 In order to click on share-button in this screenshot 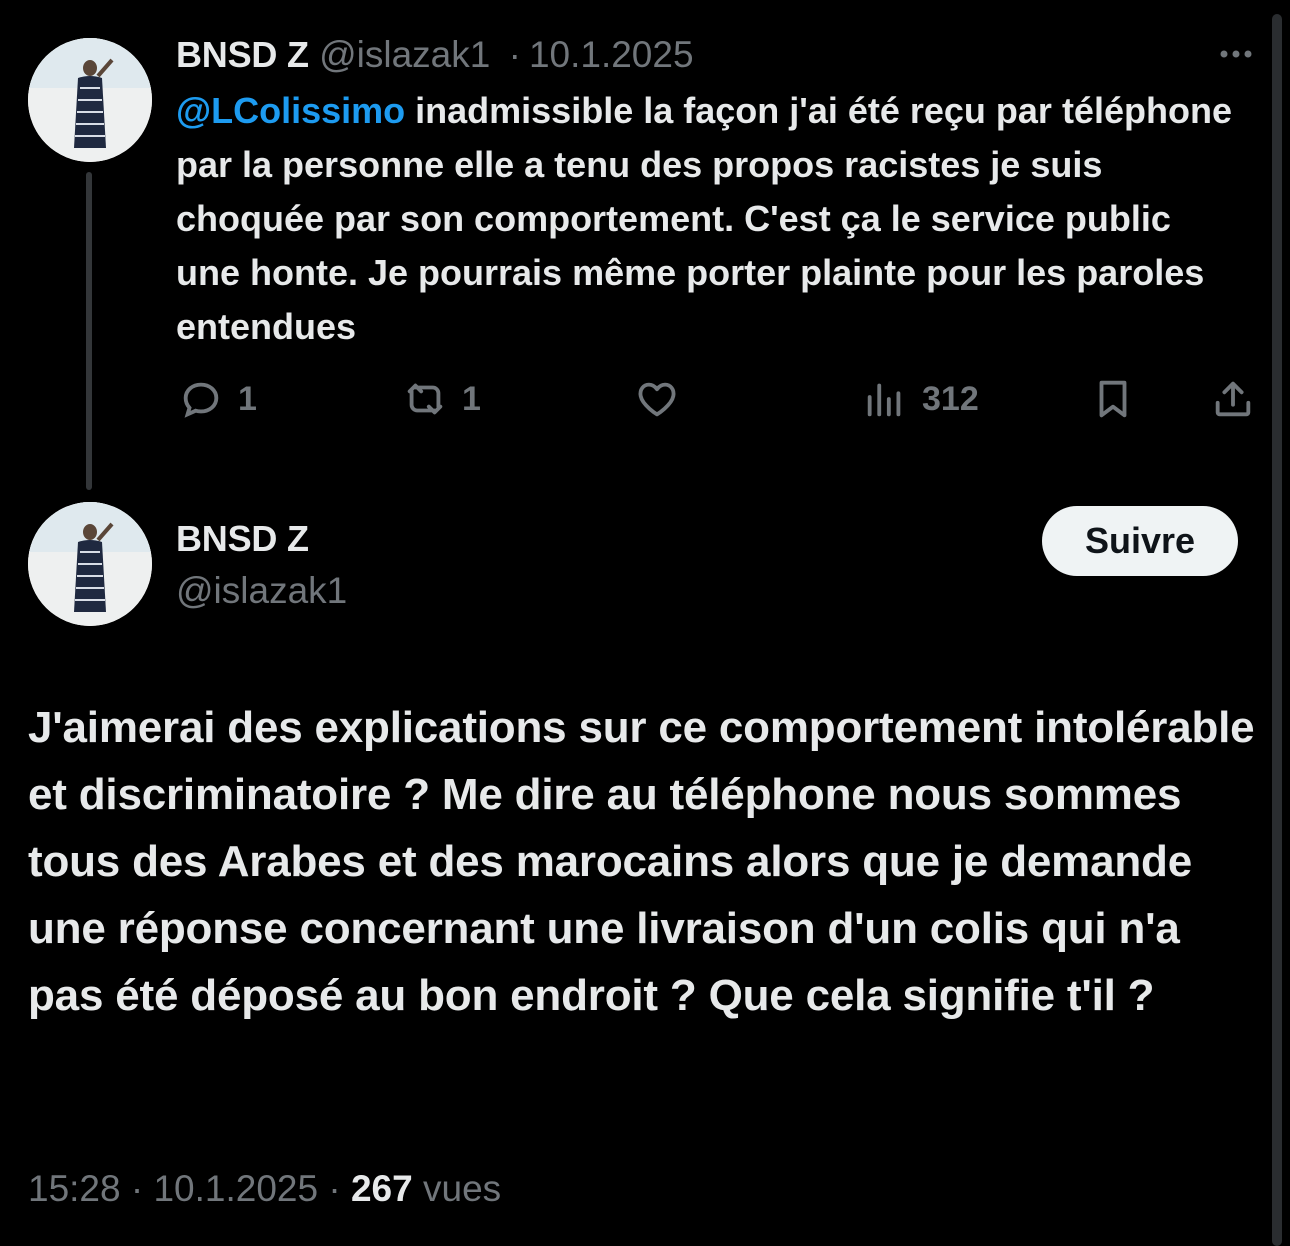, I will do `click(1233, 399)`.